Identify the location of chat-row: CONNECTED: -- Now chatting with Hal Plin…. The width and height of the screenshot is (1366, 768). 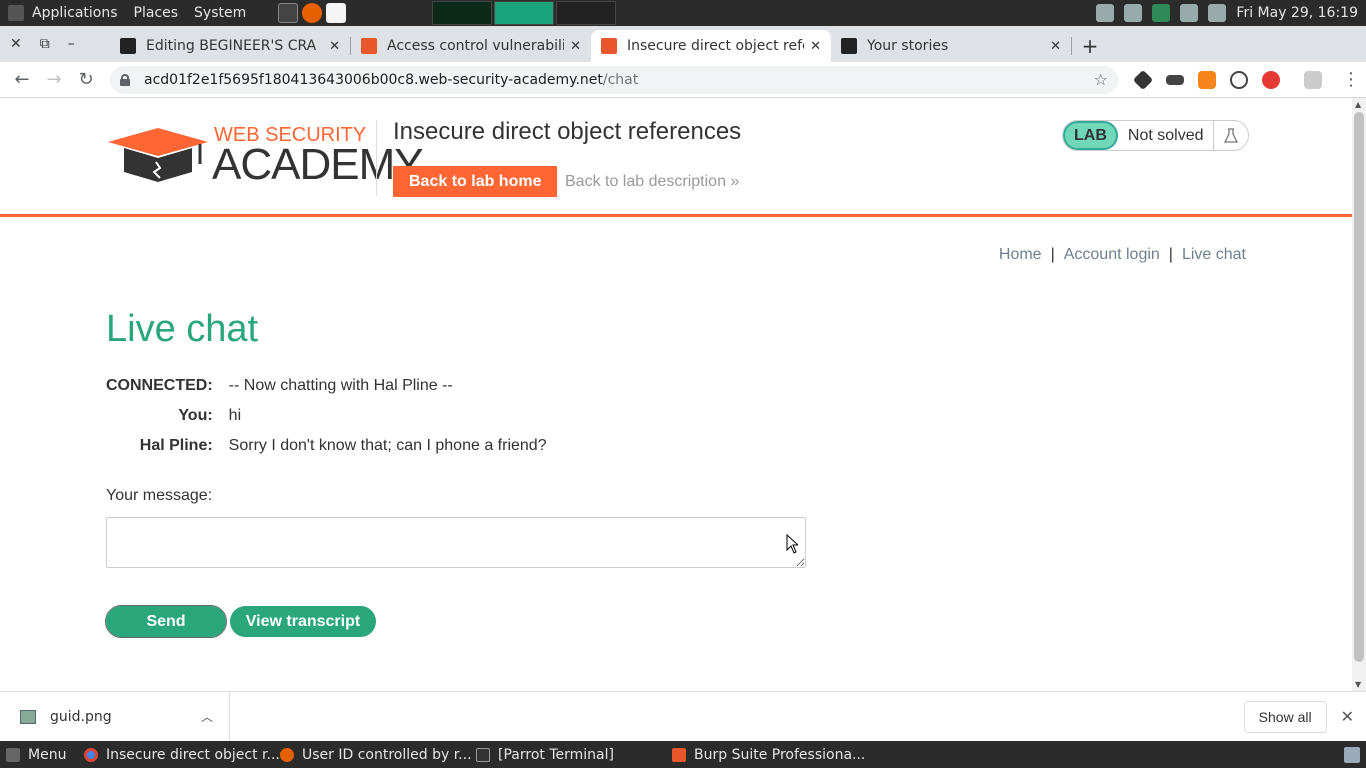
(326, 387).